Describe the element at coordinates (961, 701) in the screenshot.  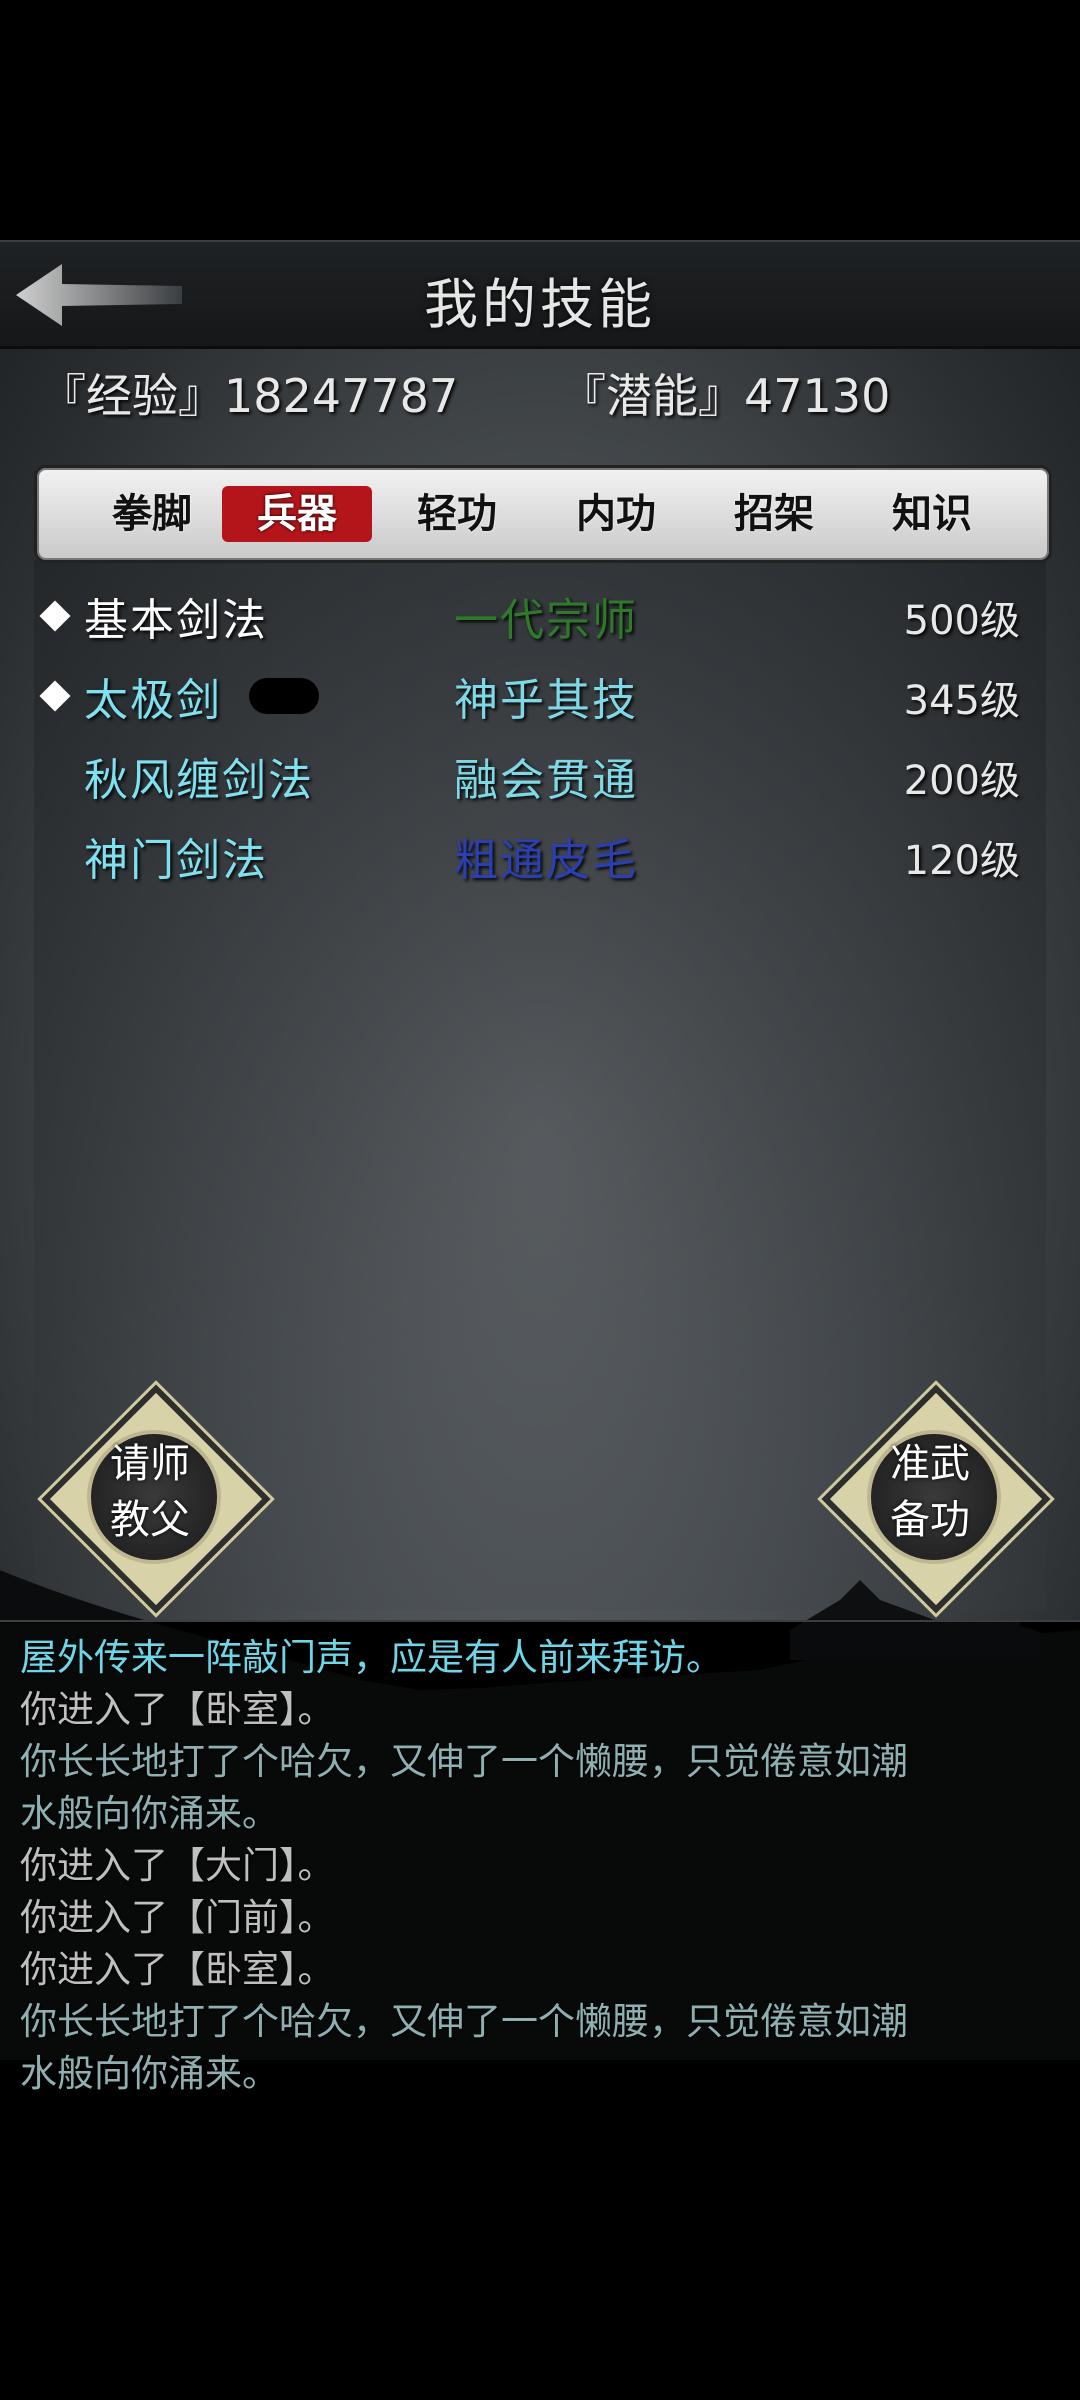
I see `skill-level: 345级` at that location.